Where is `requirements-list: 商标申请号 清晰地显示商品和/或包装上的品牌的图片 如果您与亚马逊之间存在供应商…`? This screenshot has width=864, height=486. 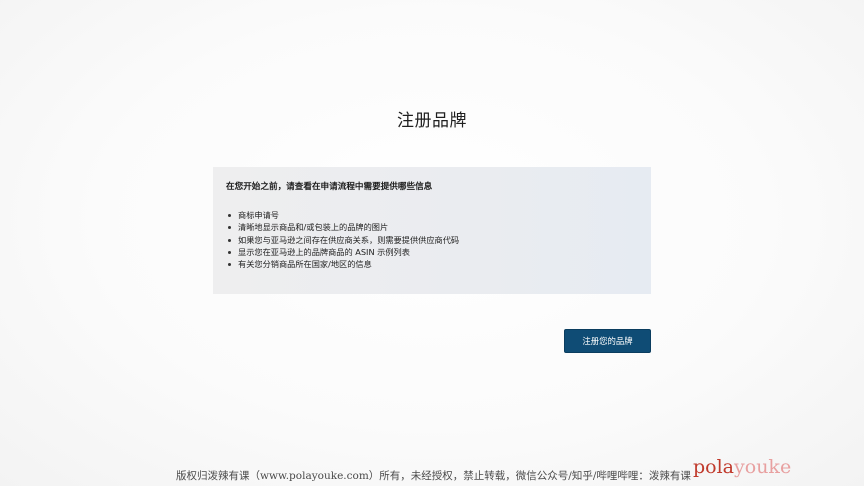
requirements-list: 商标申请号 清晰地显示商品和/或包装上的品牌的图片 如果您与亚马逊之间存在供应商… is located at coordinates (342, 239).